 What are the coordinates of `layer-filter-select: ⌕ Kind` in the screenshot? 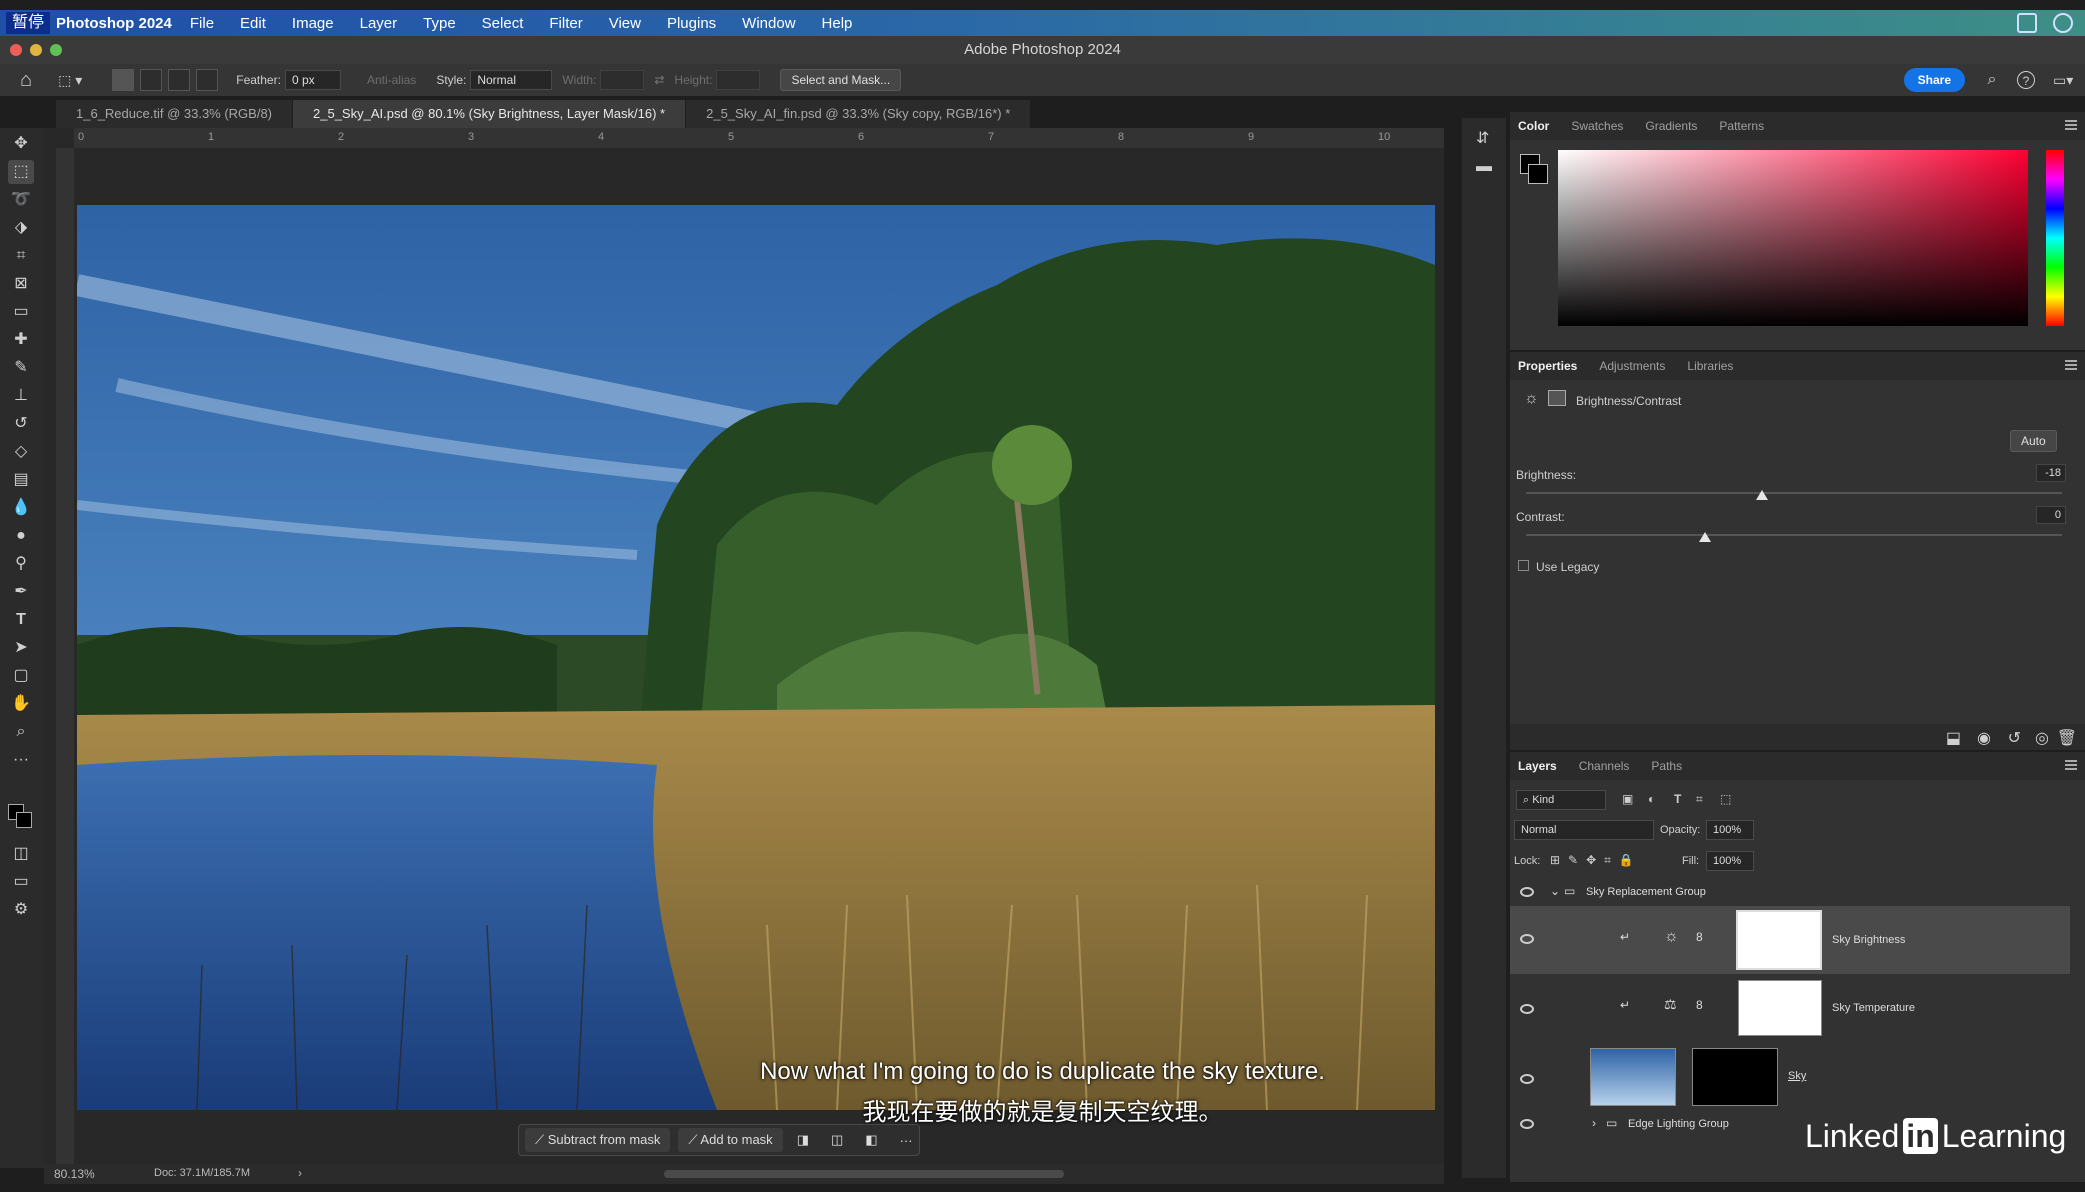 It's located at (1561, 800).